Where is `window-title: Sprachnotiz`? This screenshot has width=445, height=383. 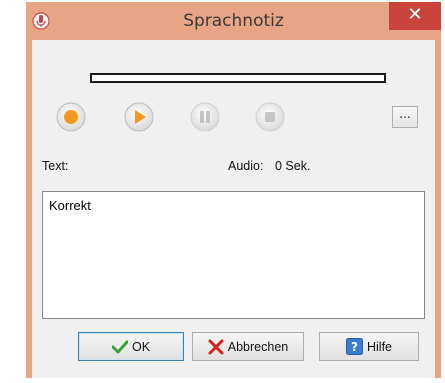
window-title: Sprachnotiz is located at coordinates (233, 21).